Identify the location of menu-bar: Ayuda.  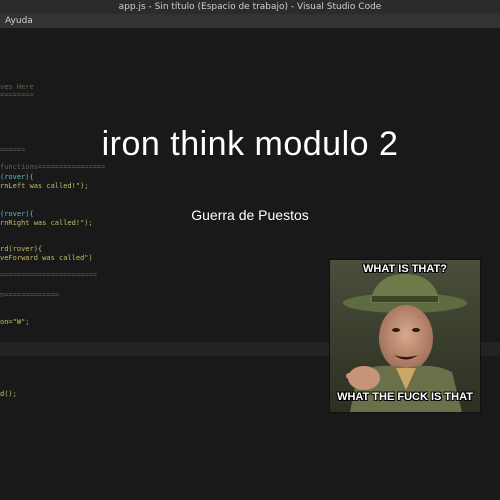
(250, 21).